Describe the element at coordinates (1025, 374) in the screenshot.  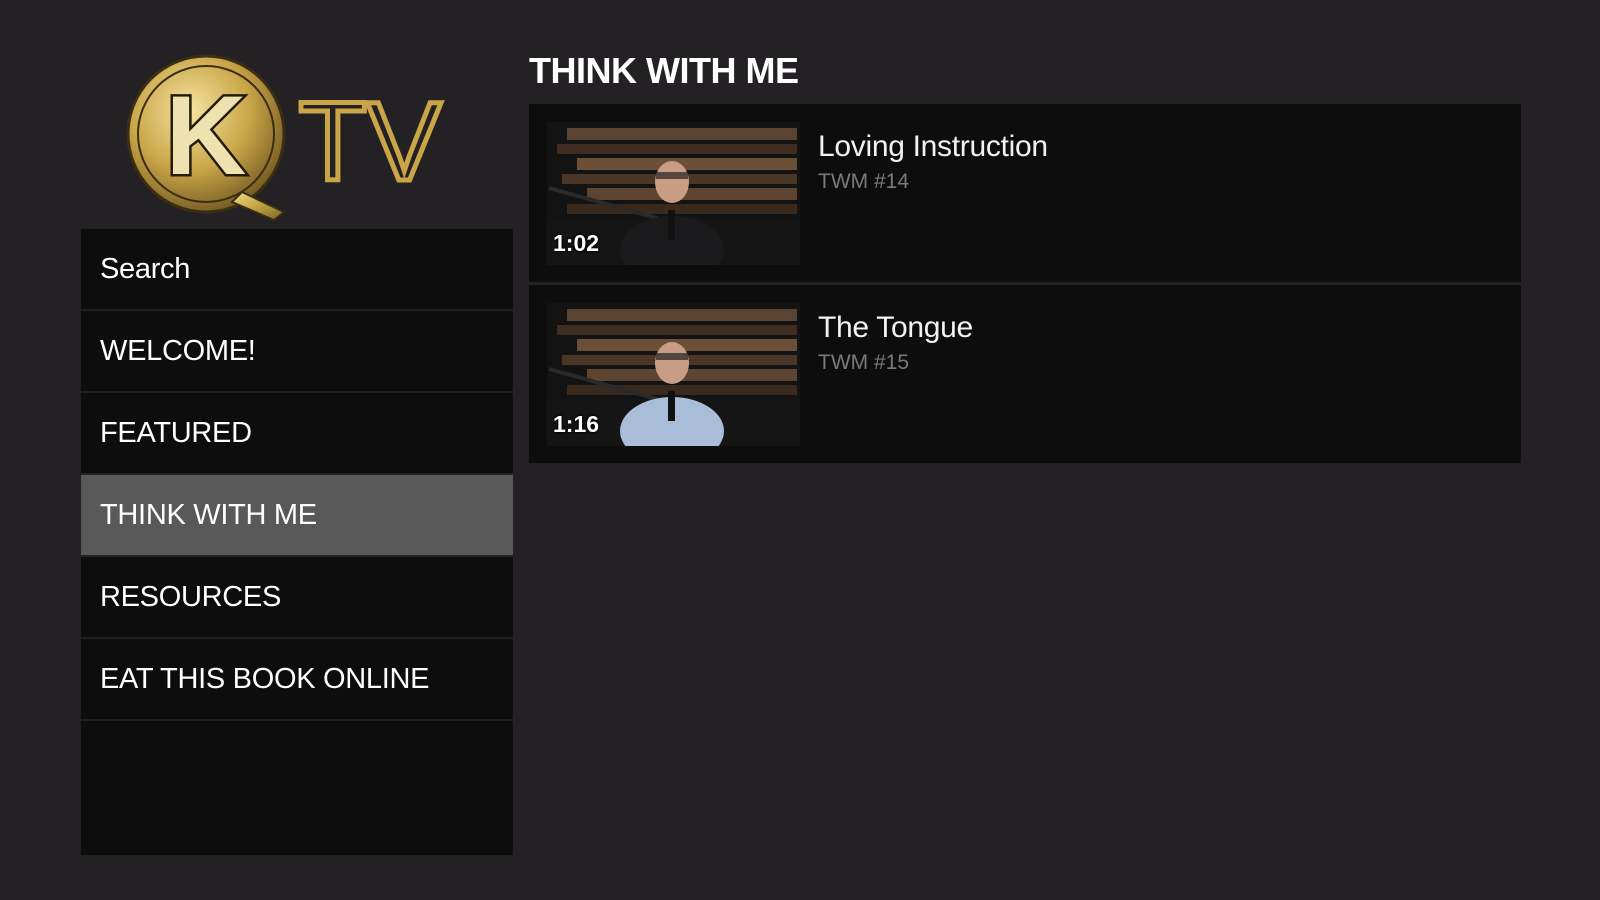
I see `video-card: 1:16 The Tongue TWM #15` at that location.